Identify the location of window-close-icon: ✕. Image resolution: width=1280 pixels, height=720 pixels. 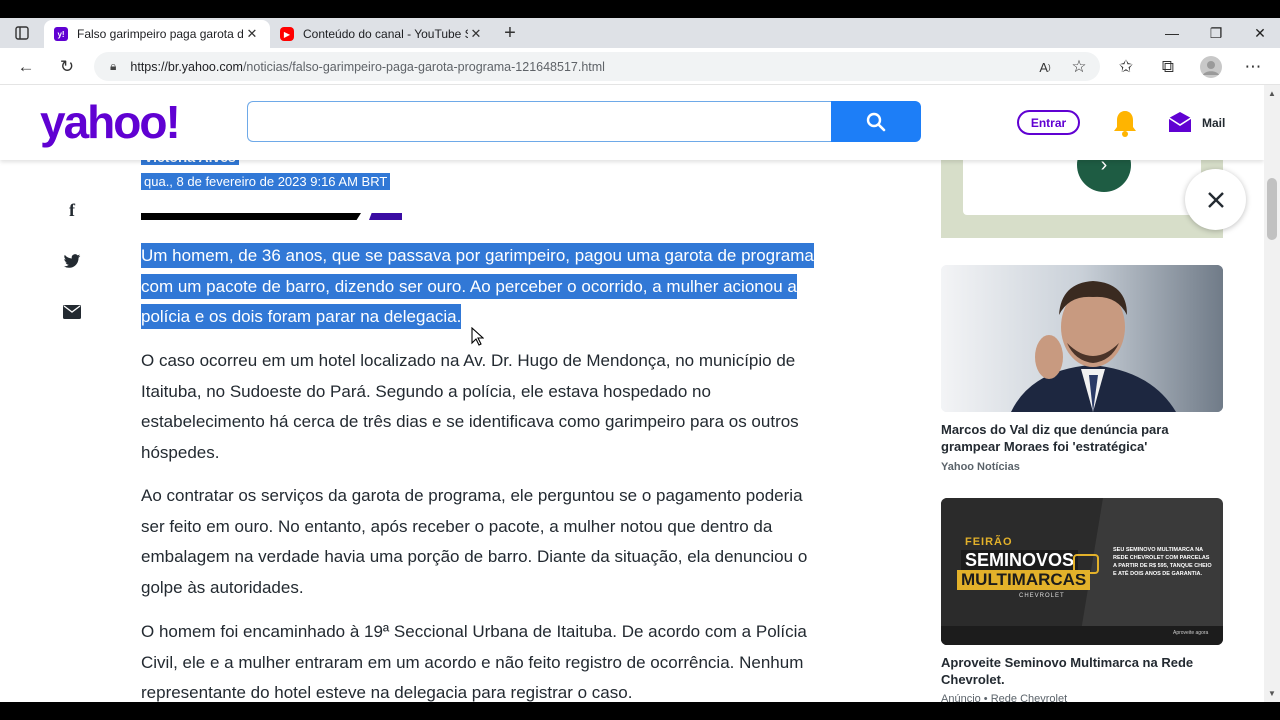
(1259, 33).